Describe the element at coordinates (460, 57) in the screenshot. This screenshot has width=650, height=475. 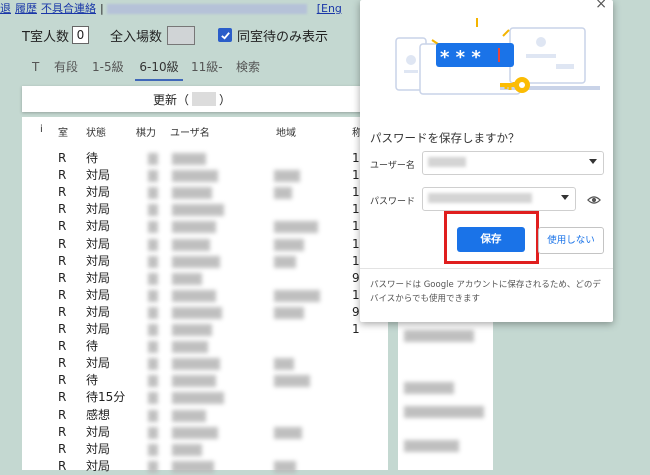
I see `masked-password: * * *` at that location.